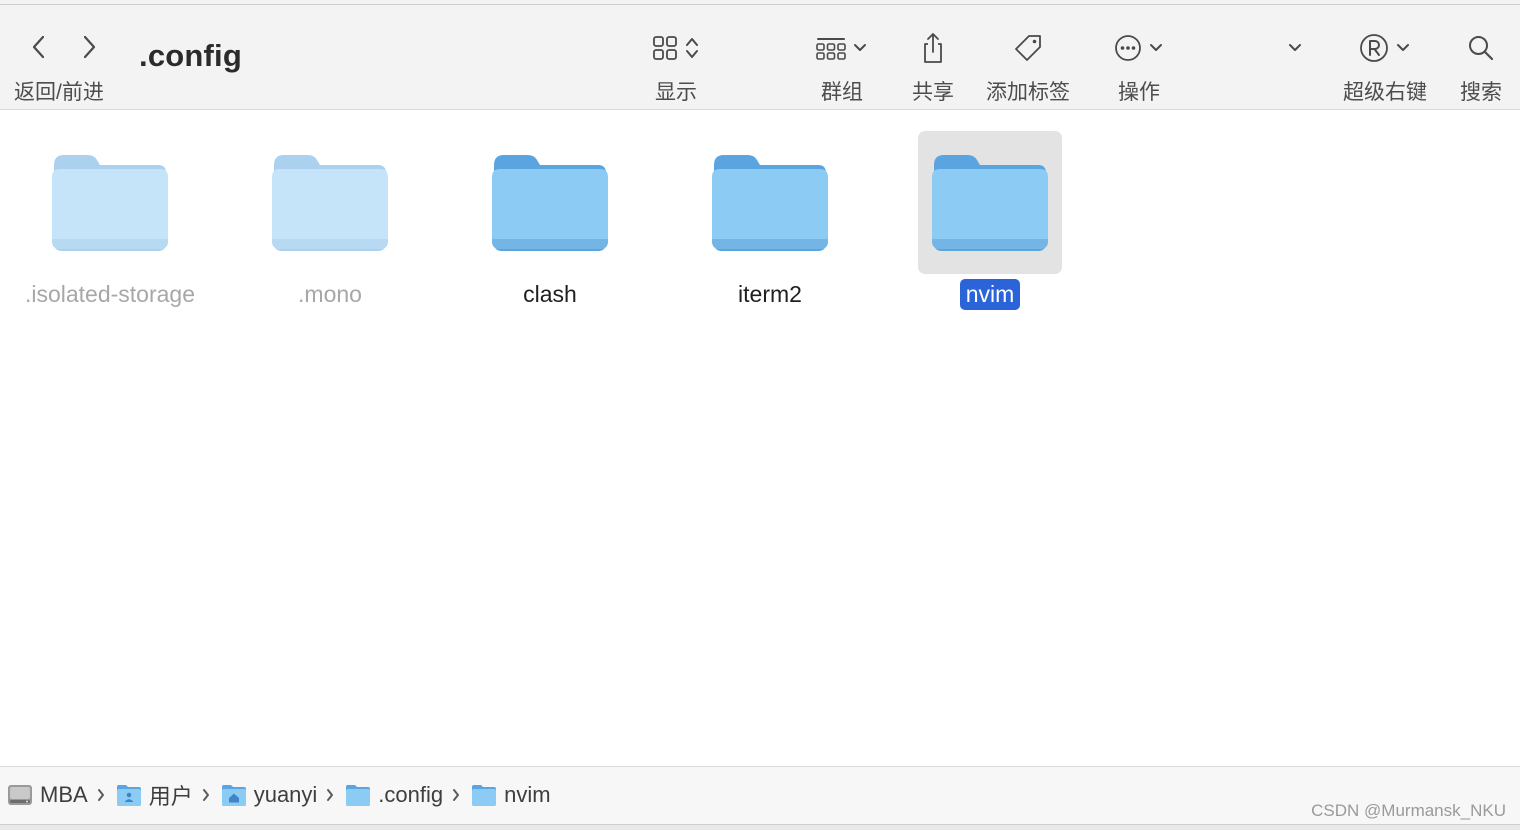 This screenshot has height=830, width=1520. What do you see at coordinates (842, 68) in the screenshot?
I see `group-button: 群组` at bounding box center [842, 68].